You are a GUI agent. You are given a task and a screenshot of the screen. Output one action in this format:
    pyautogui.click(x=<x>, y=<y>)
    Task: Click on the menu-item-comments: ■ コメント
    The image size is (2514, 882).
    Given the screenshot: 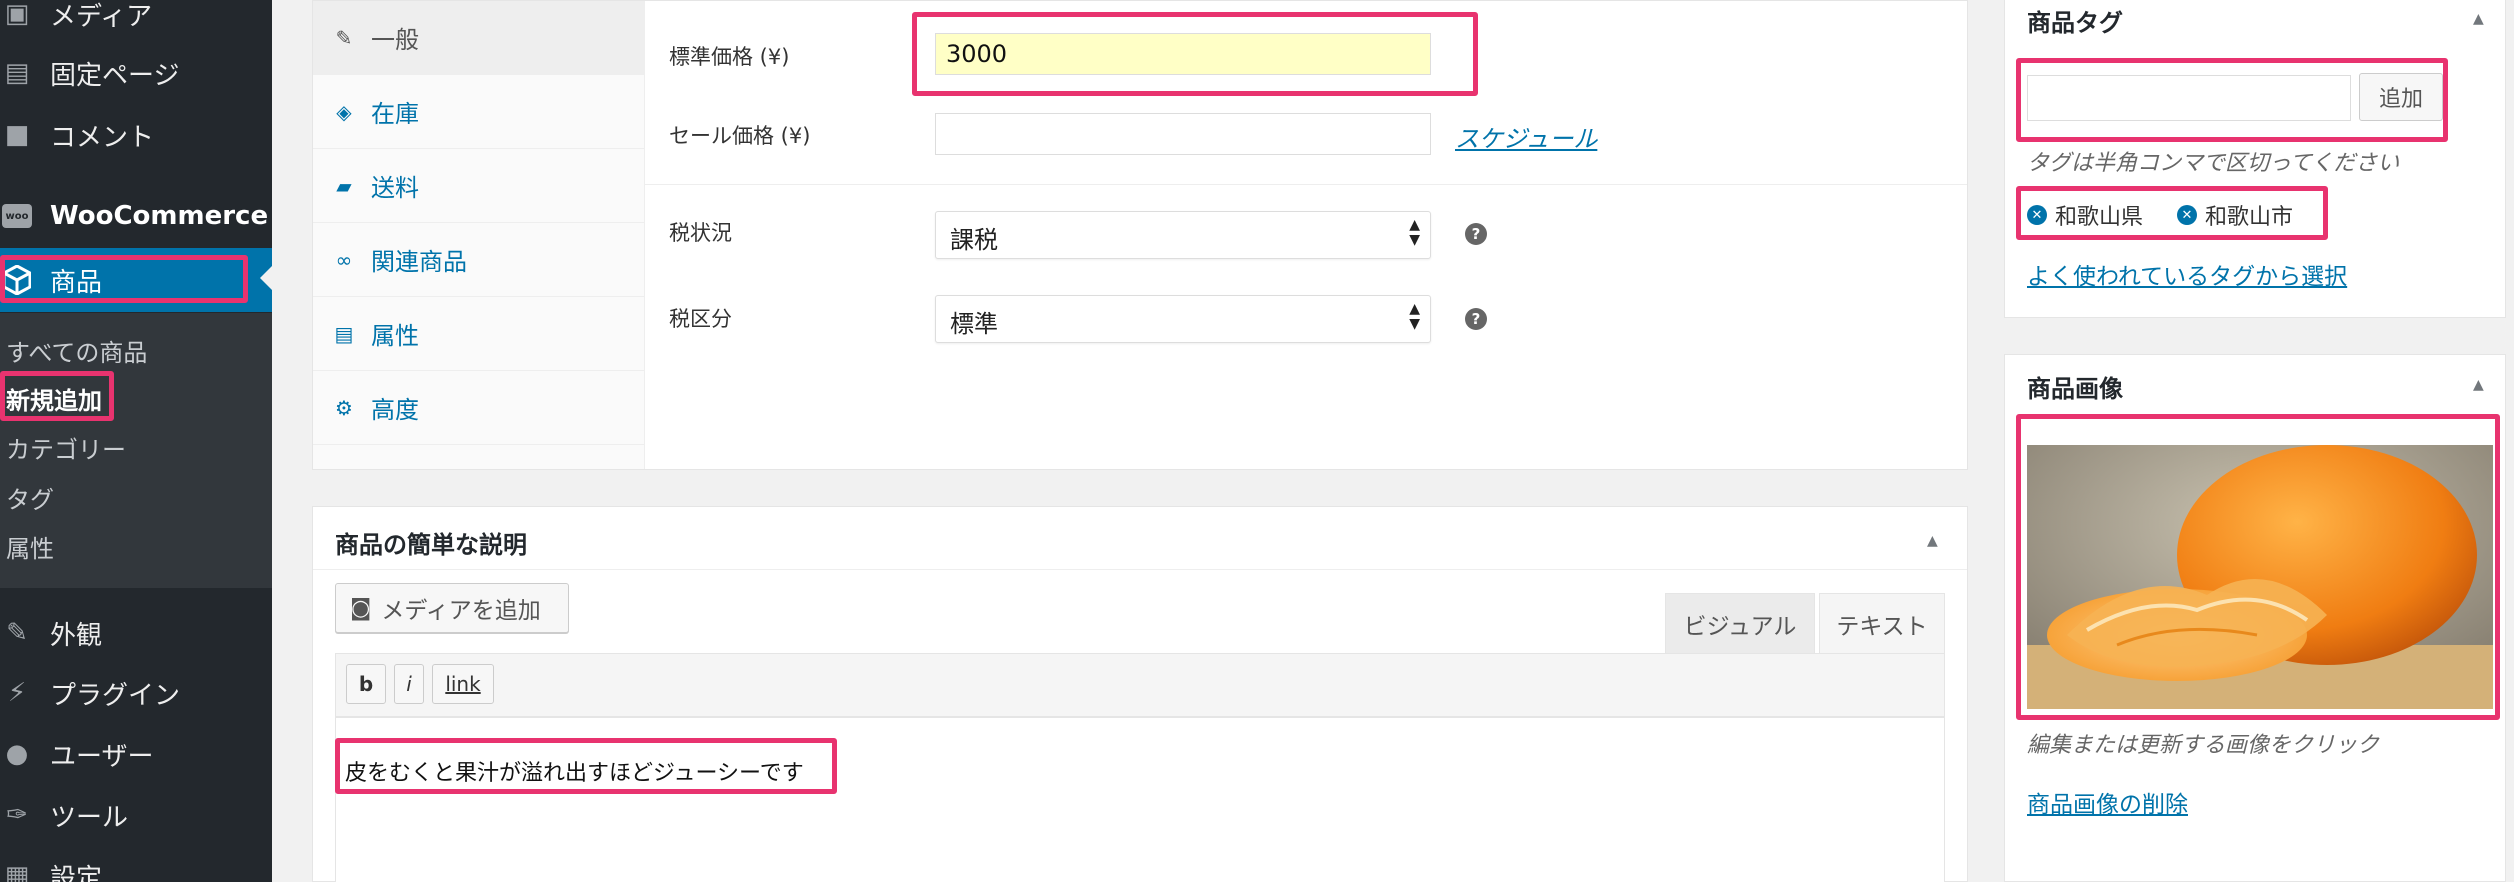 What is the action you would take?
    pyautogui.click(x=136, y=135)
    